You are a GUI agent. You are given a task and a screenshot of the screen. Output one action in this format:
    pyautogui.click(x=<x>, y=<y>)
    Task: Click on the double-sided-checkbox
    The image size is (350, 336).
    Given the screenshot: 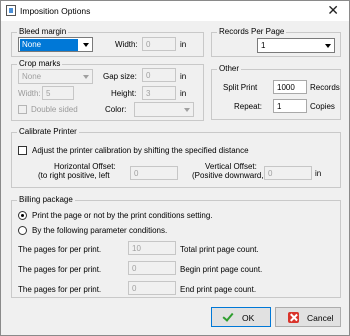 What is the action you would take?
    pyautogui.click(x=22, y=109)
    